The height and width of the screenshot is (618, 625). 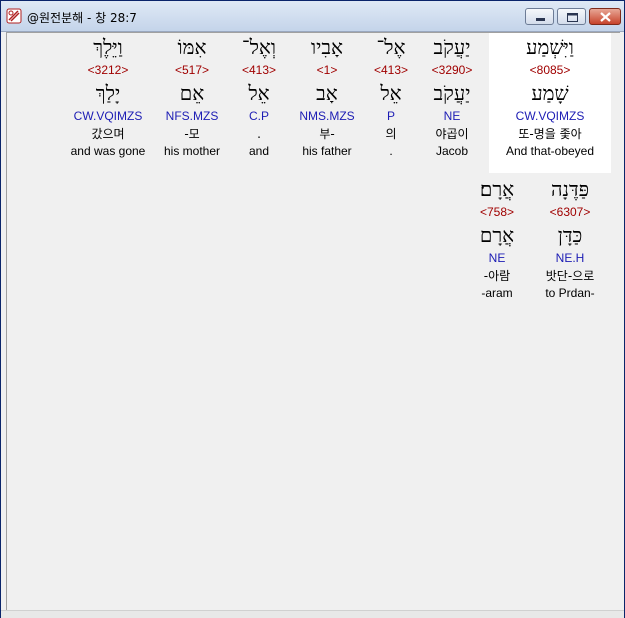 I want to click on korean-gloss: -아람, so click(x=497, y=276).